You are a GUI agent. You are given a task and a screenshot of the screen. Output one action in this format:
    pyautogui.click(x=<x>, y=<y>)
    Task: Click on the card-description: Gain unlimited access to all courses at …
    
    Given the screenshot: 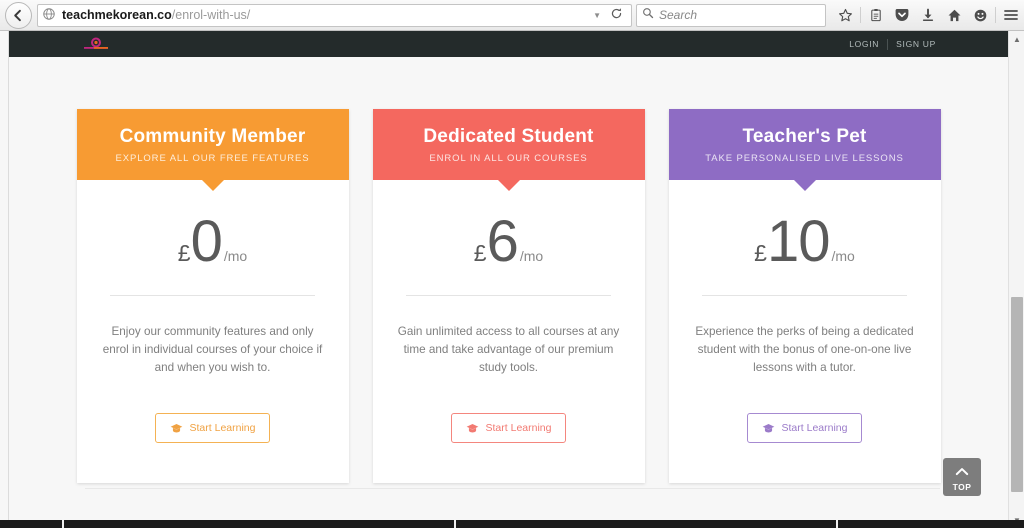 What is the action you would take?
    pyautogui.click(x=508, y=349)
    